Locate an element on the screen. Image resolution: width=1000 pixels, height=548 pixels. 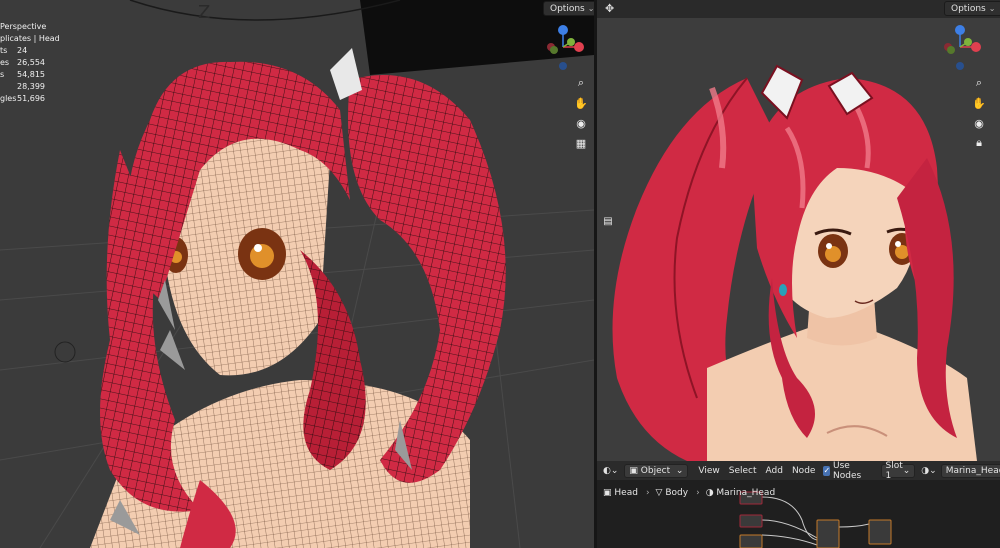
breadcrumb-item-material: ◑ Marina_Head is located at coordinates (740, 493).